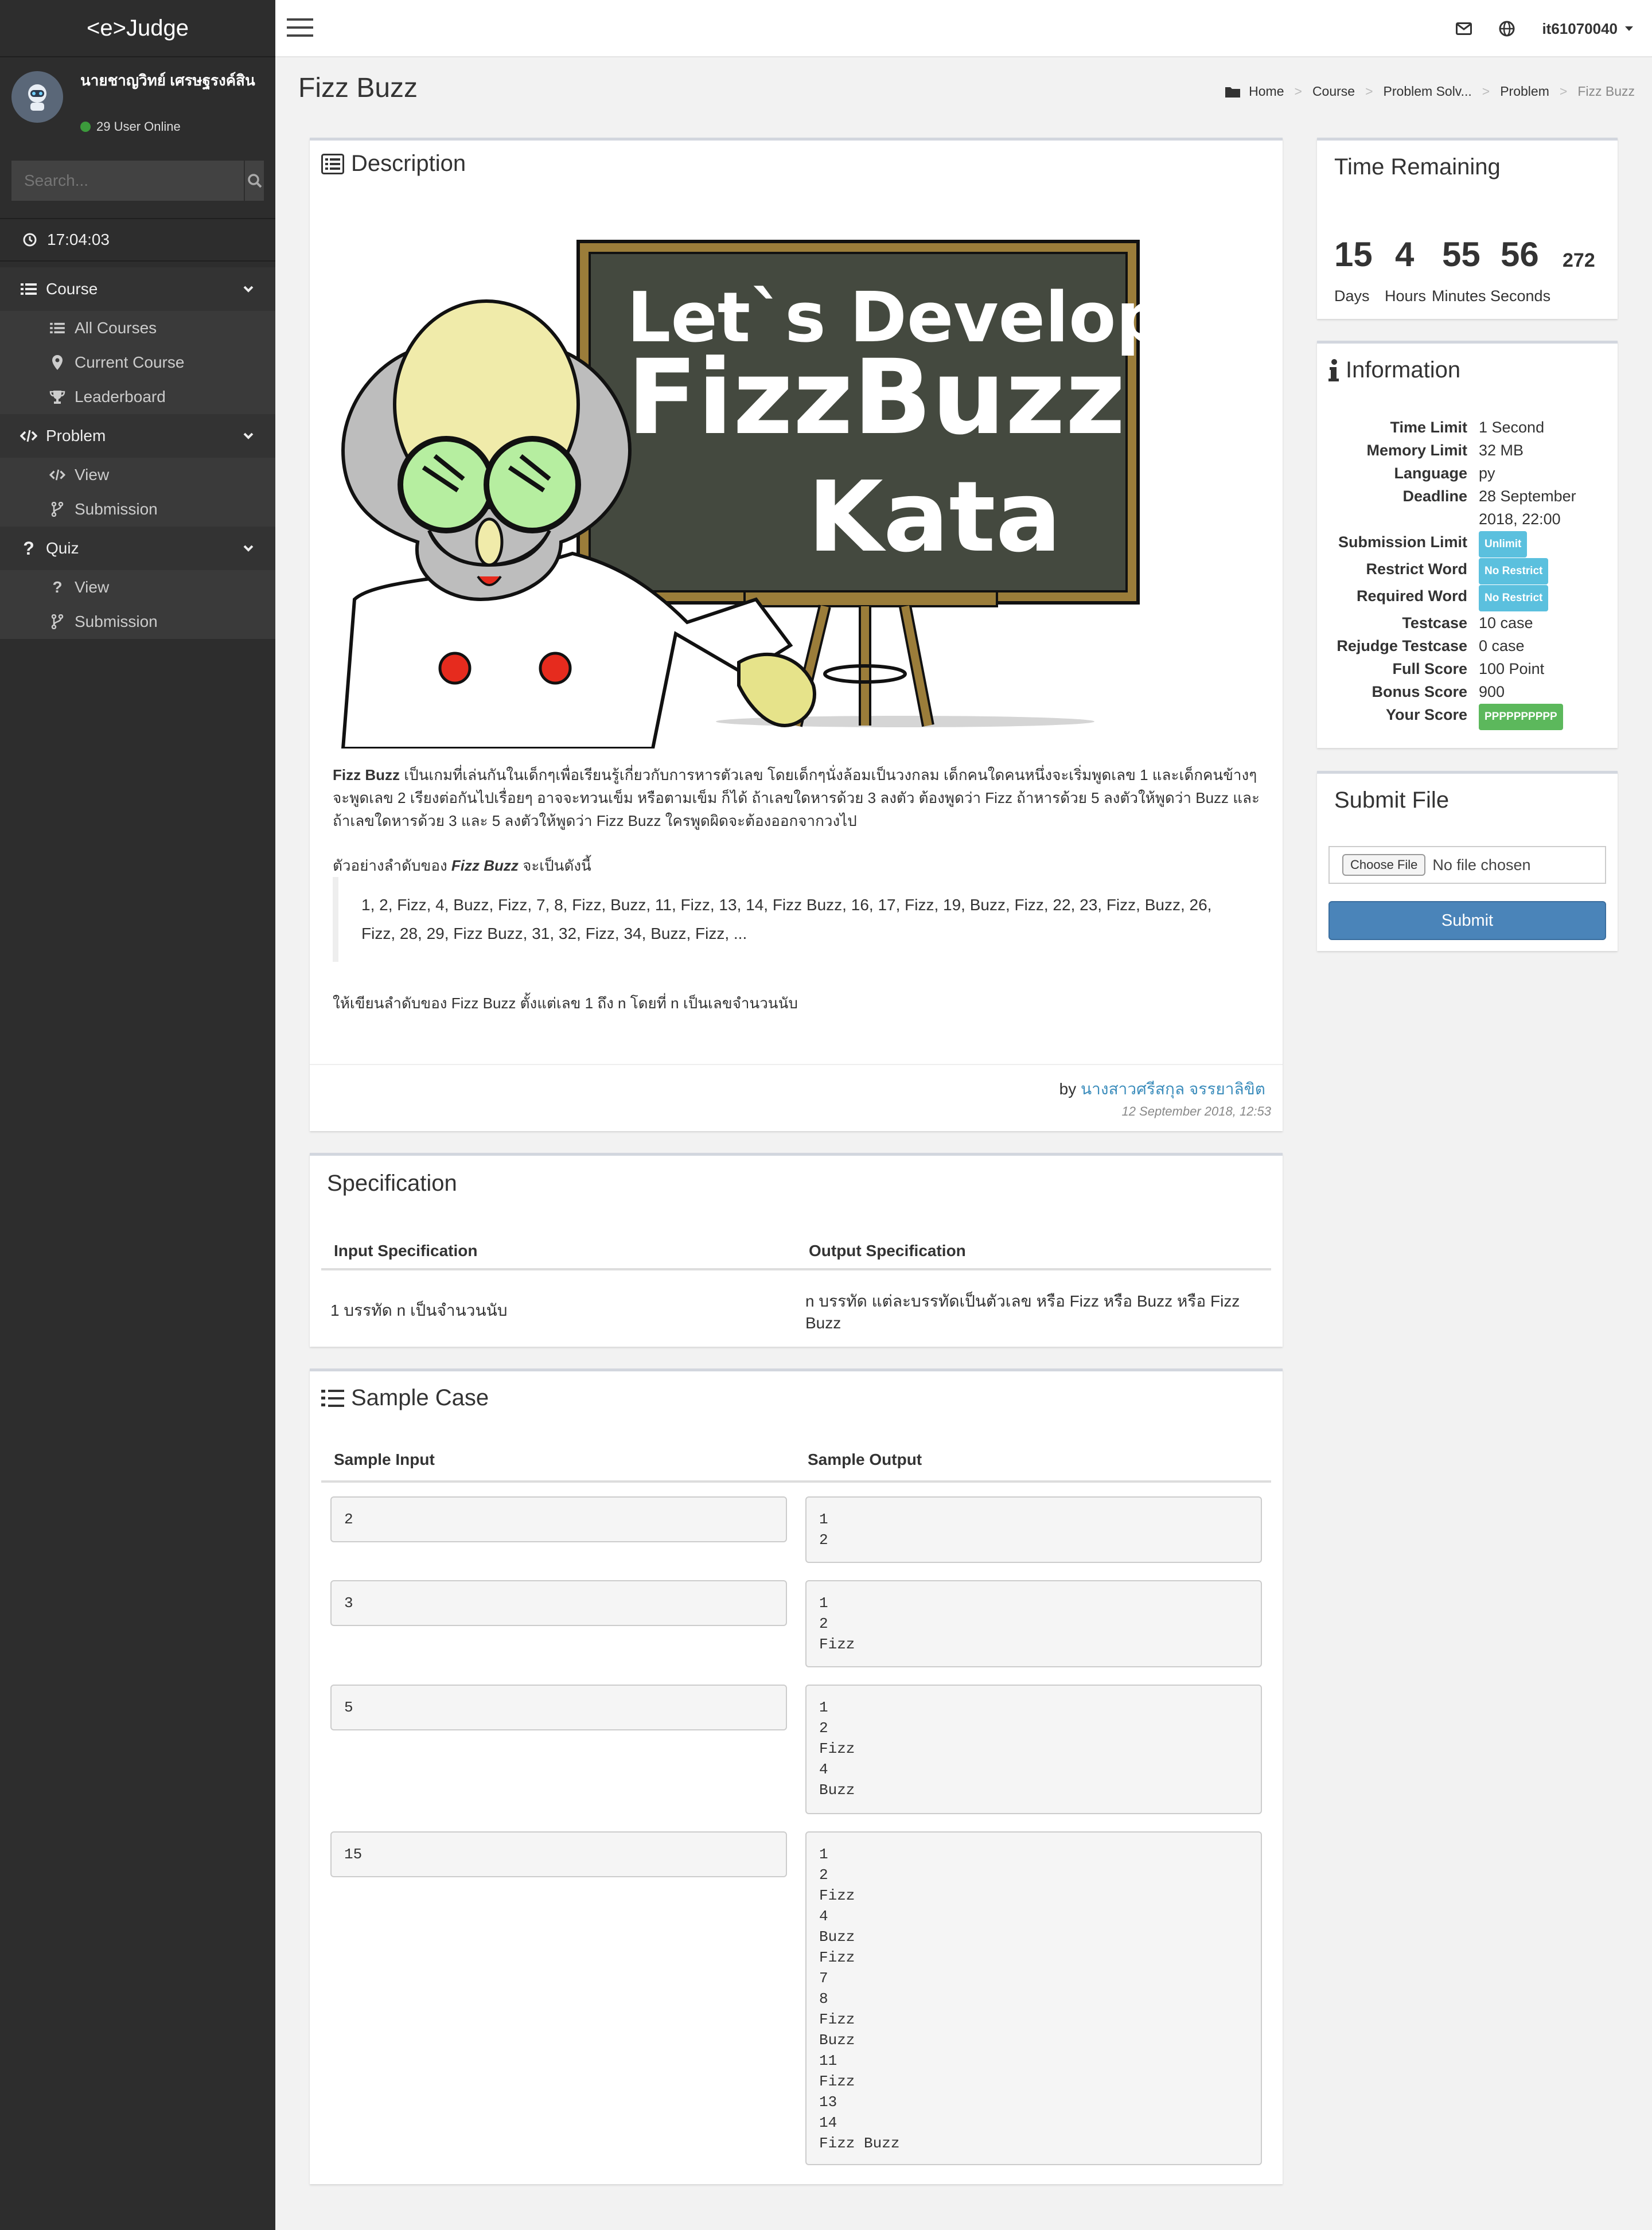 The width and height of the screenshot is (1652, 2230). I want to click on search-button, so click(254, 181).